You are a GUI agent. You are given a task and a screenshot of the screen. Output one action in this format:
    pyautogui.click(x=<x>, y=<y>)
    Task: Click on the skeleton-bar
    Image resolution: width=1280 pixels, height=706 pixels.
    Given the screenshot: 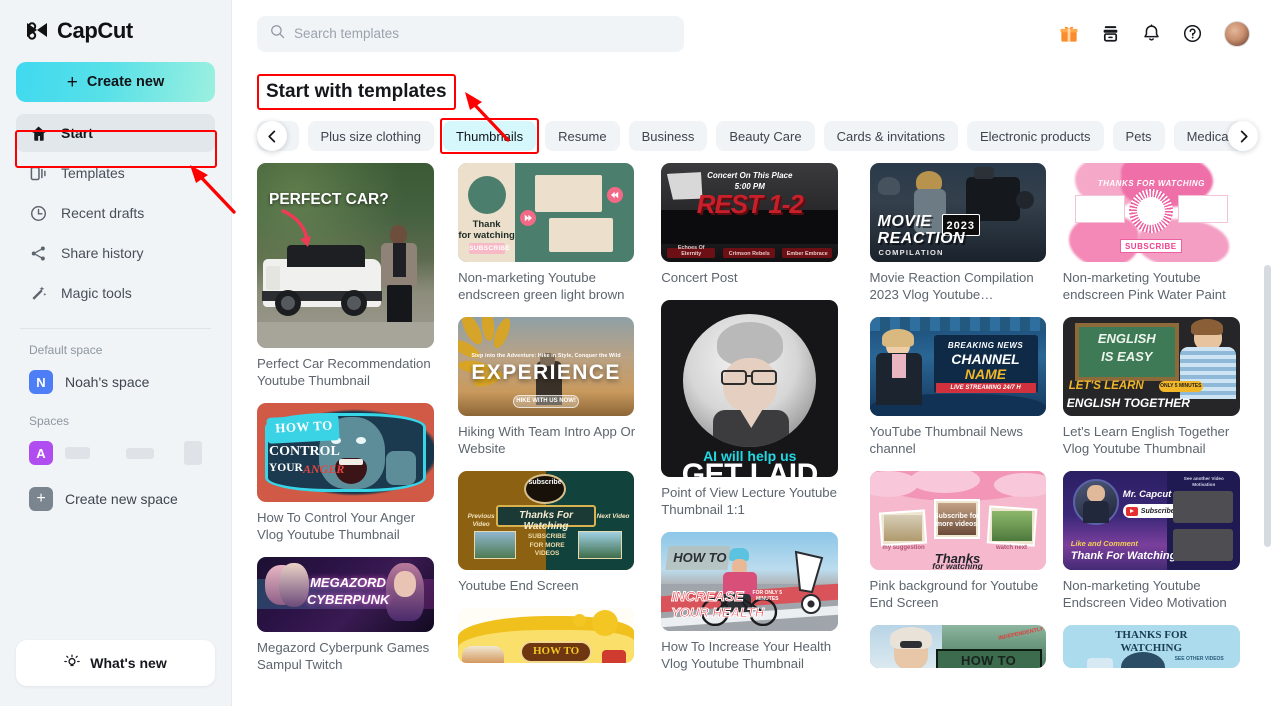 What is the action you would take?
    pyautogui.click(x=78, y=453)
    